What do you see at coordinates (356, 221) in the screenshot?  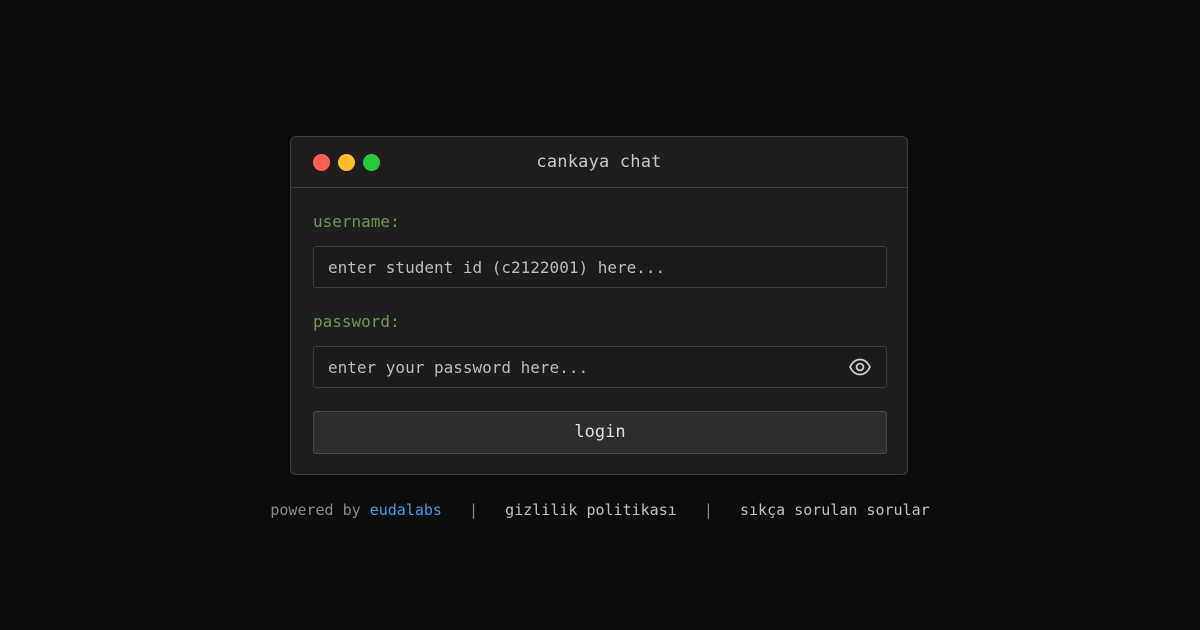 I see `username-label: username:` at bounding box center [356, 221].